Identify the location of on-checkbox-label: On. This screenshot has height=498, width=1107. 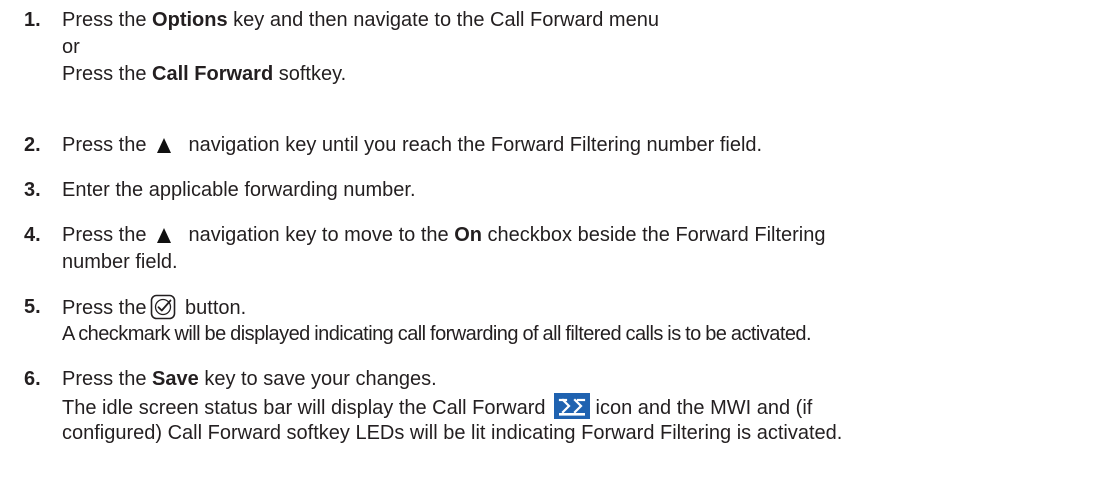
(468, 235).